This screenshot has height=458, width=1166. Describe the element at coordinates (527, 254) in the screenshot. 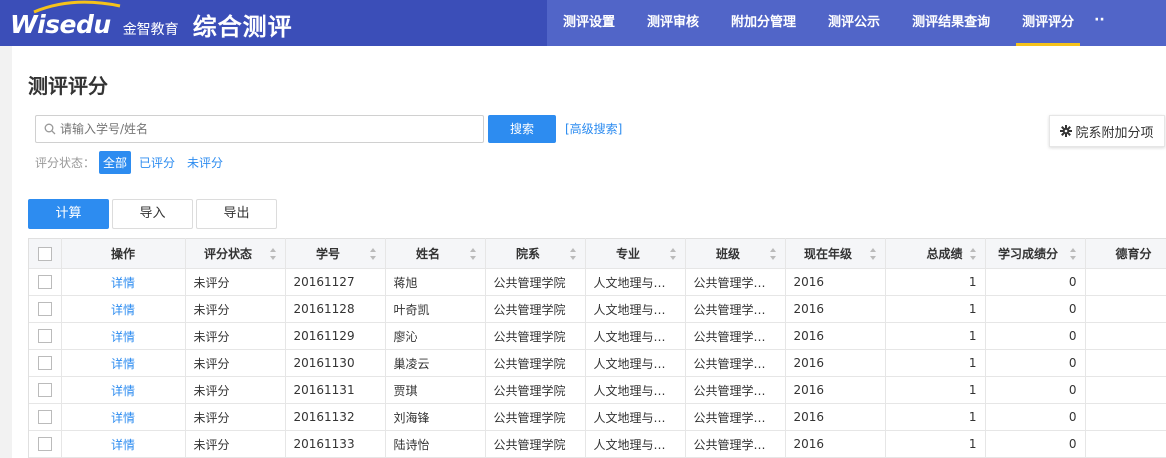

I see `column-header-label: 院系` at that location.